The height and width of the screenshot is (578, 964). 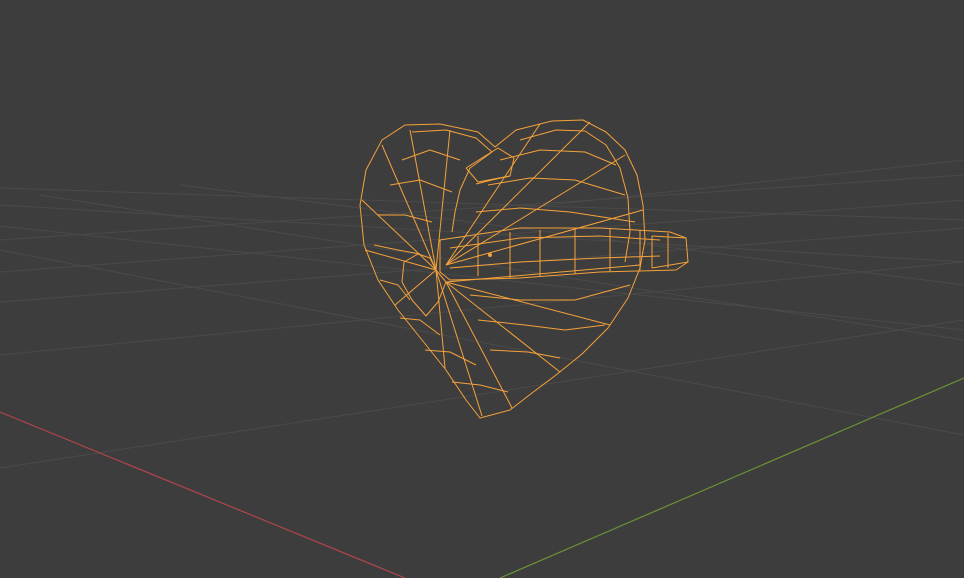 What do you see at coordinates (490, 255) in the screenshot?
I see `object-origin-dot` at bounding box center [490, 255].